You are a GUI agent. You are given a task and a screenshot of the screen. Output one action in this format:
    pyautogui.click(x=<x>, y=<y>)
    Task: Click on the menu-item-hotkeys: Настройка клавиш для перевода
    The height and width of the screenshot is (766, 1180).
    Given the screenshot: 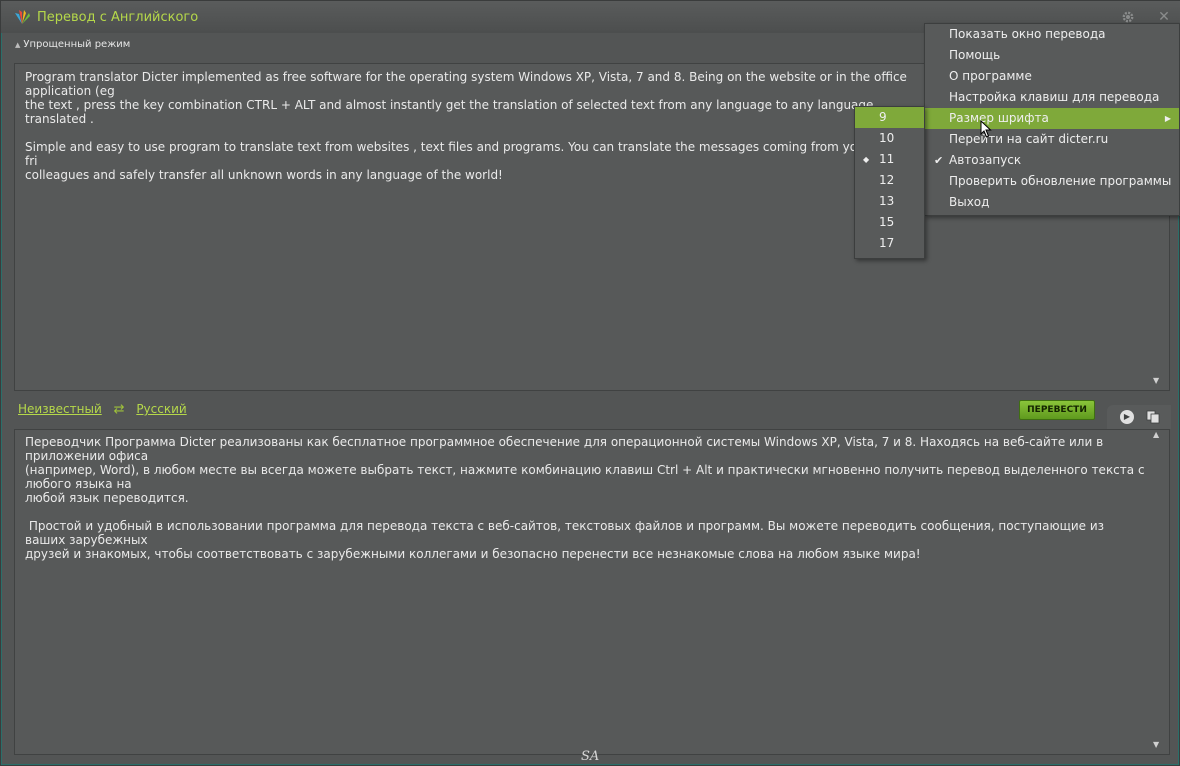 What is the action you would take?
    pyautogui.click(x=1052, y=97)
    